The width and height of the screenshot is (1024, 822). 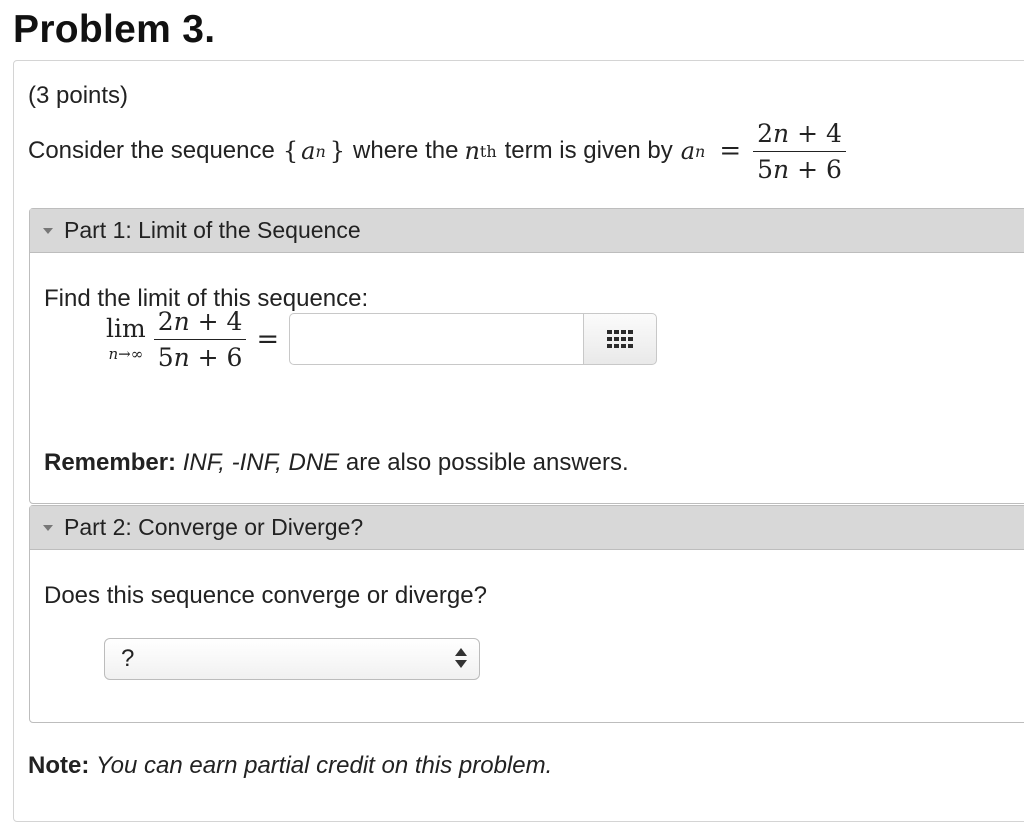 I want to click on remember-rest: are also possible answers., so click(x=484, y=462).